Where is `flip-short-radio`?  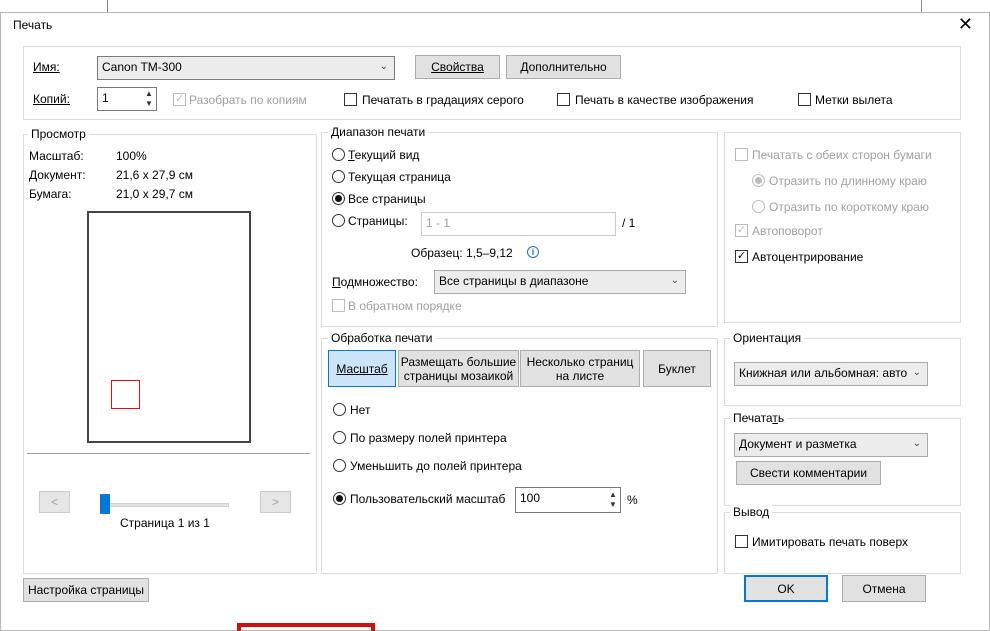 flip-short-radio is located at coordinates (758, 206).